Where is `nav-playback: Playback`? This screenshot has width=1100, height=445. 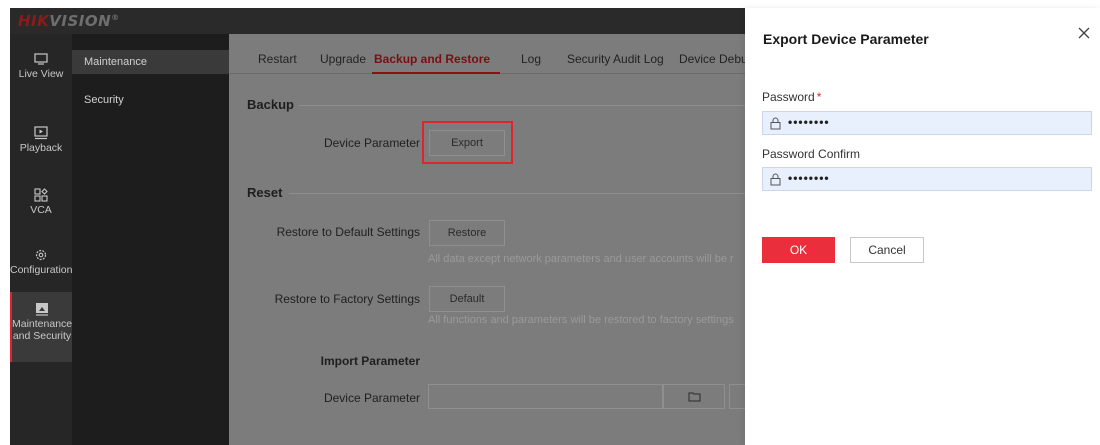 nav-playback: Playback is located at coordinates (41, 140).